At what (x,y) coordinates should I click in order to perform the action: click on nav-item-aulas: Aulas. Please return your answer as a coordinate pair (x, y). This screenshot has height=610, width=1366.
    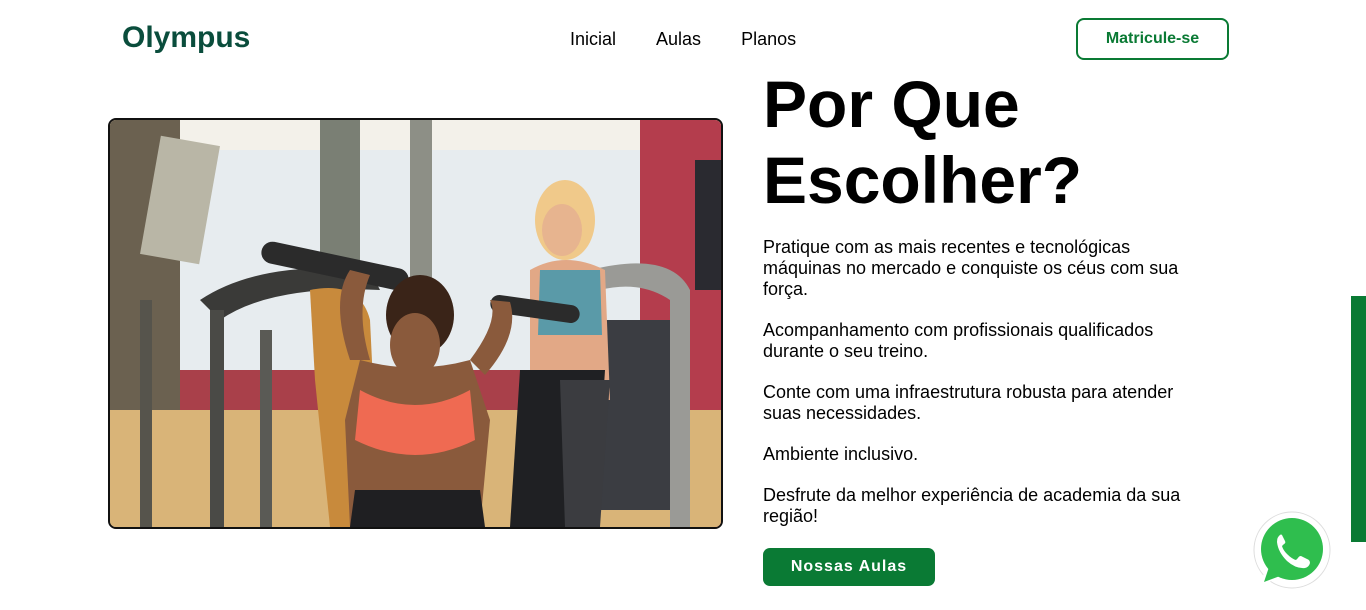
    Looking at the image, I should click on (678, 39).